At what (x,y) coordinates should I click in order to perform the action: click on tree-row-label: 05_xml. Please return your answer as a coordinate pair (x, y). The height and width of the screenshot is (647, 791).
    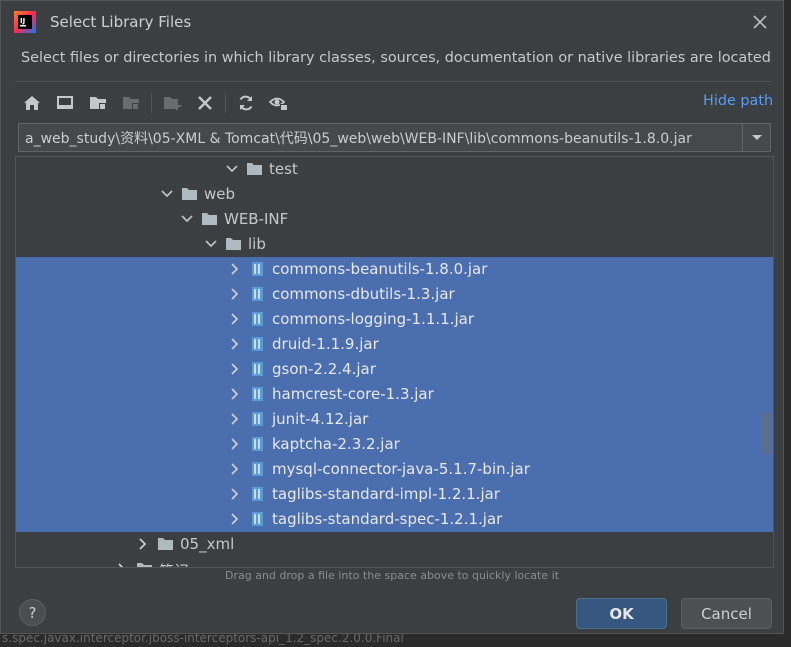
    Looking at the image, I should click on (207, 544).